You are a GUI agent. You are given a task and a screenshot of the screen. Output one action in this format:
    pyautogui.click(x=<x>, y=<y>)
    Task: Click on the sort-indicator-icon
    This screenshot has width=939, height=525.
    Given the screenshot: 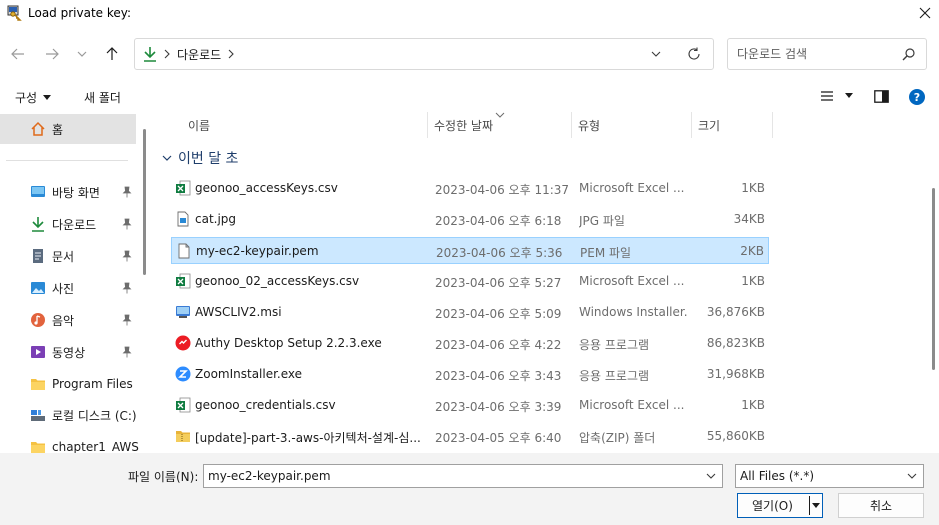 What is the action you would take?
    pyautogui.click(x=500, y=115)
    